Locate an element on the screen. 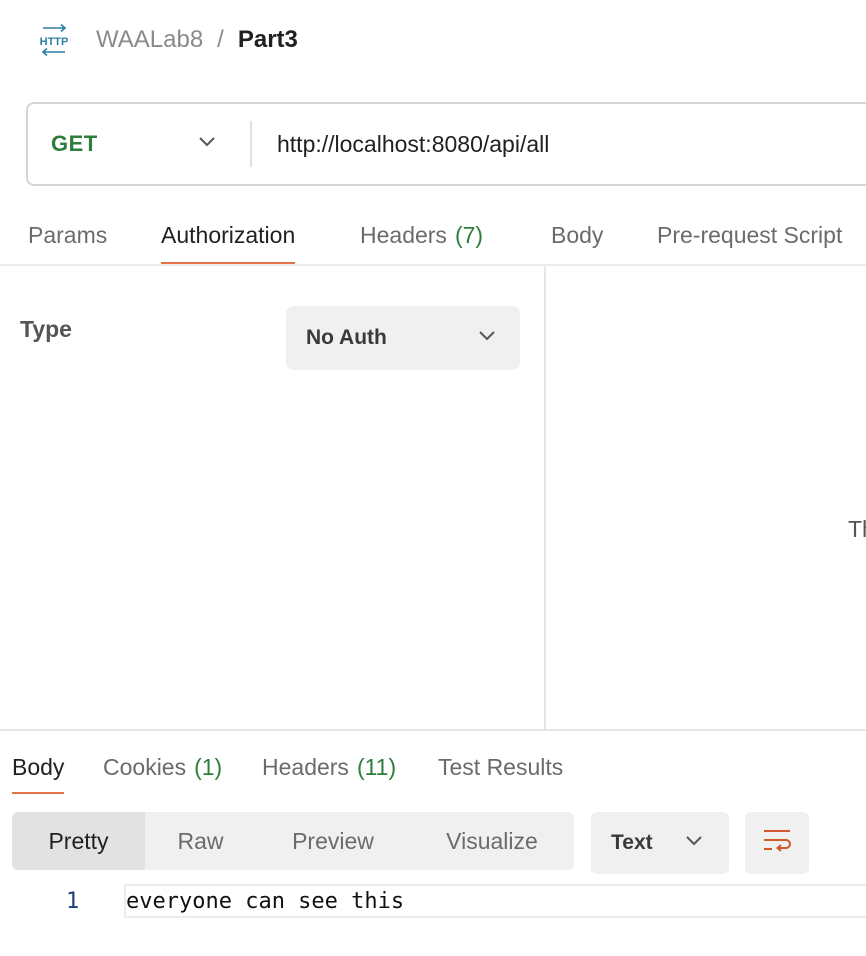 The height and width of the screenshot is (956, 866). view-visualize-button: Visualize is located at coordinates (492, 841).